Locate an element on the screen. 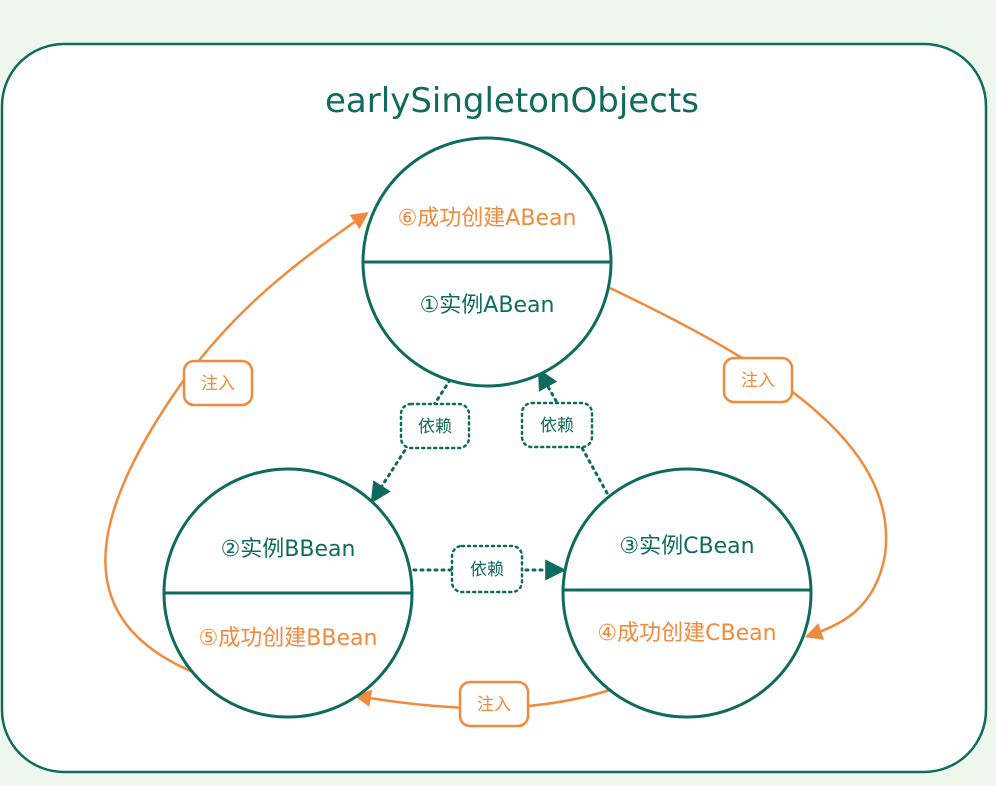 The height and width of the screenshot is (786, 996). depend-badge-b-c: 依赖 is located at coordinates (487, 569).